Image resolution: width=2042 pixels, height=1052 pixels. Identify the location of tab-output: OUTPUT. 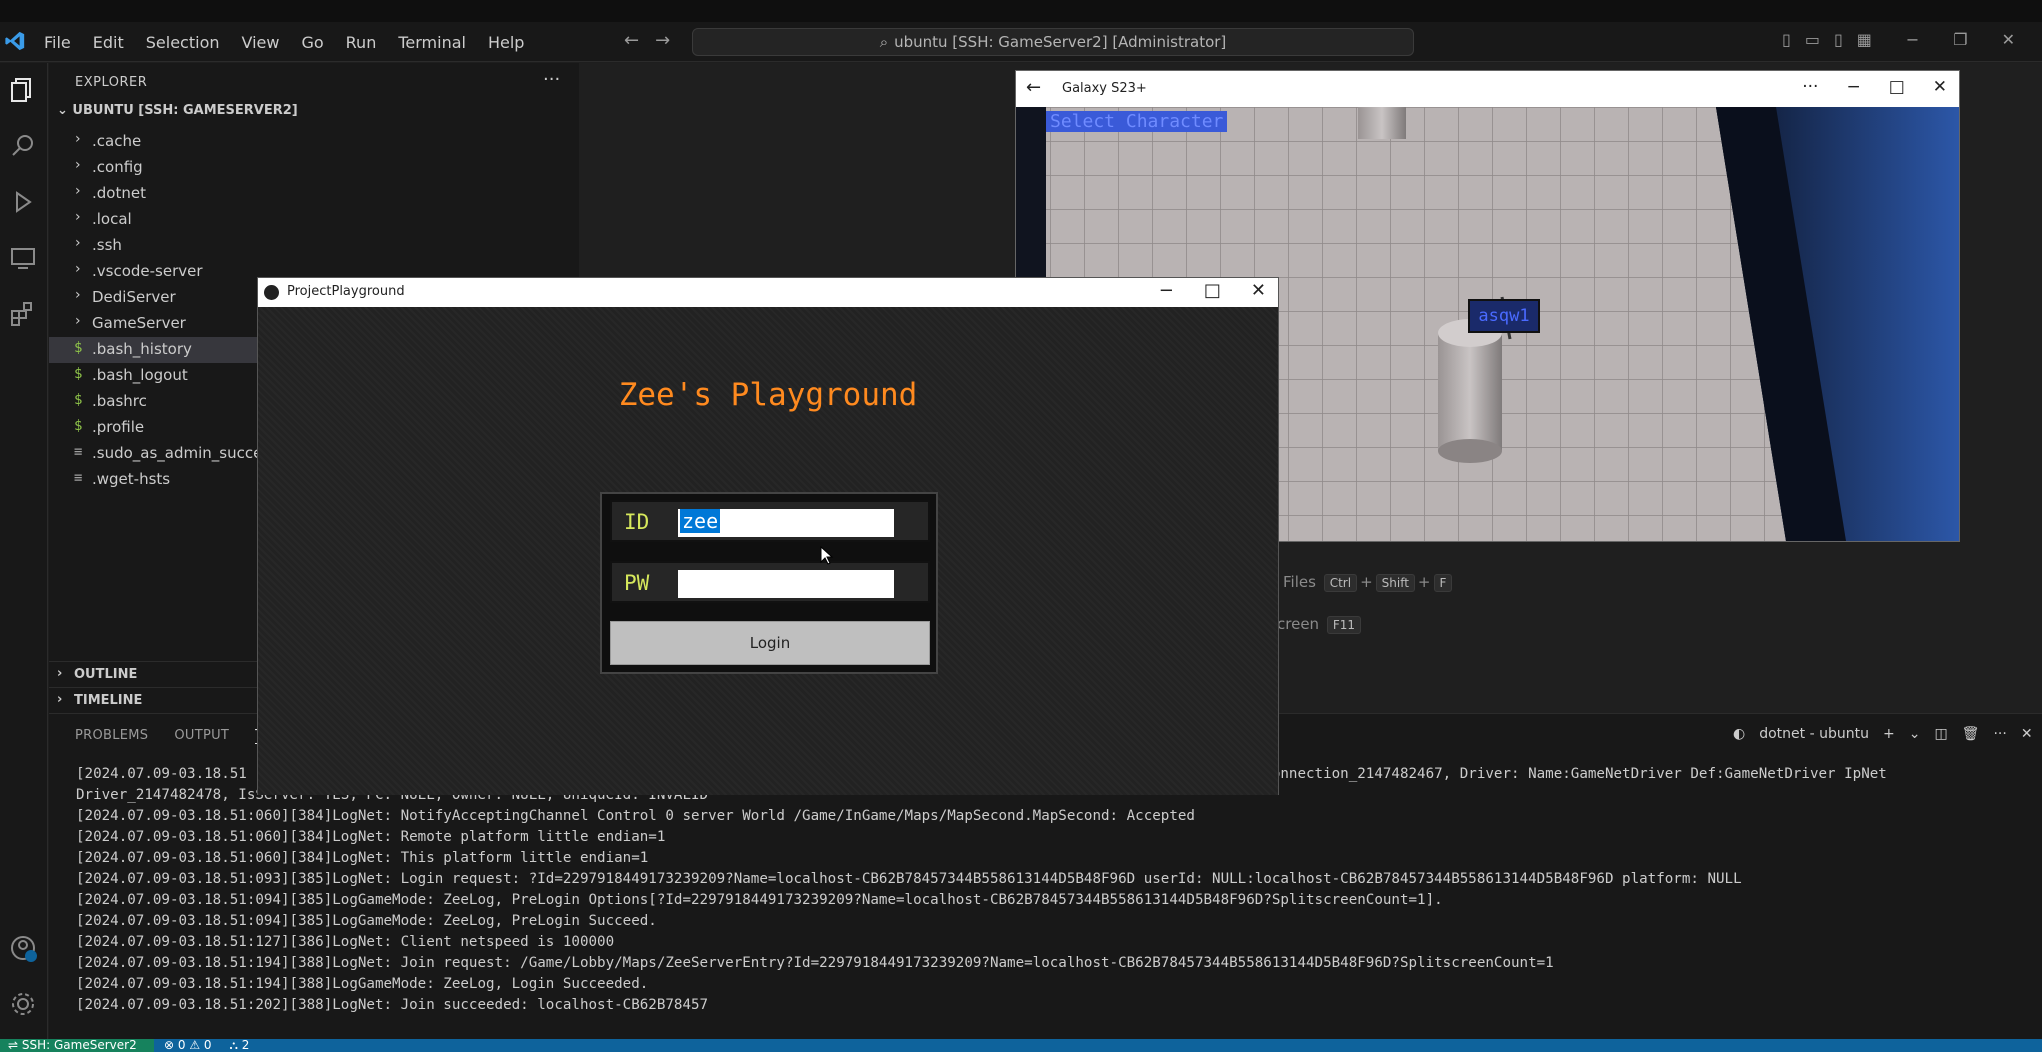
(201, 736).